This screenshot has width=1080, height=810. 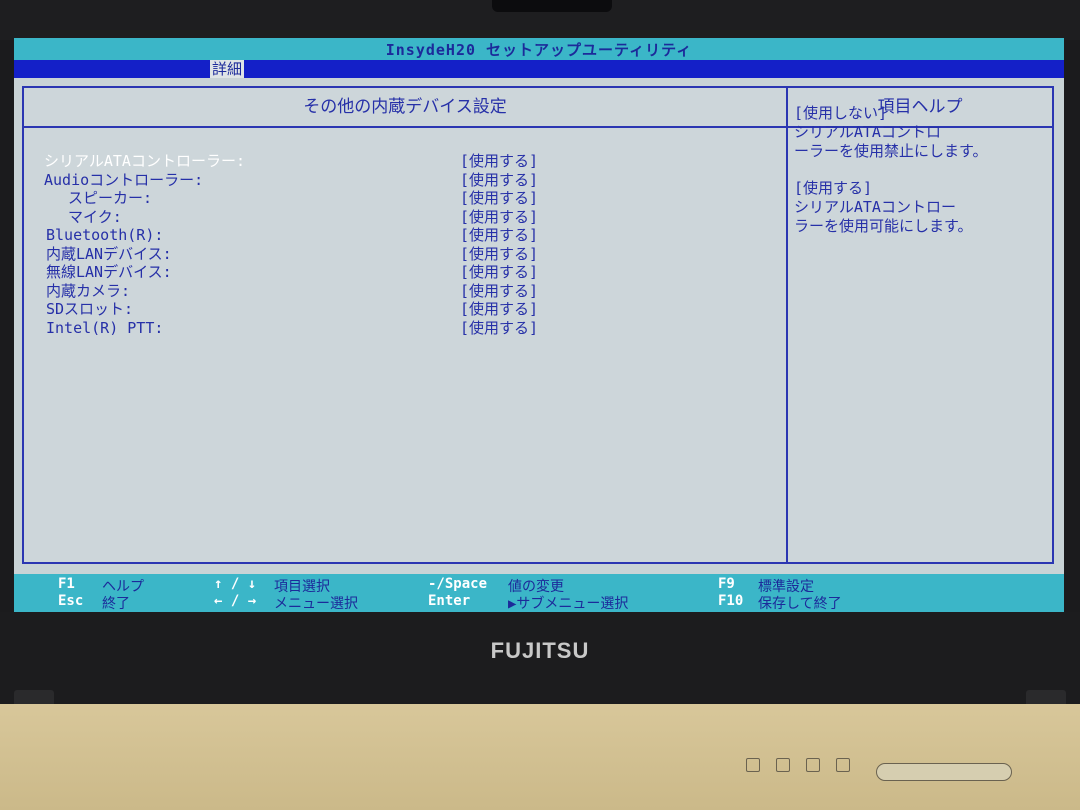 I want to click on help-option: [使用しない], so click(x=841, y=113).